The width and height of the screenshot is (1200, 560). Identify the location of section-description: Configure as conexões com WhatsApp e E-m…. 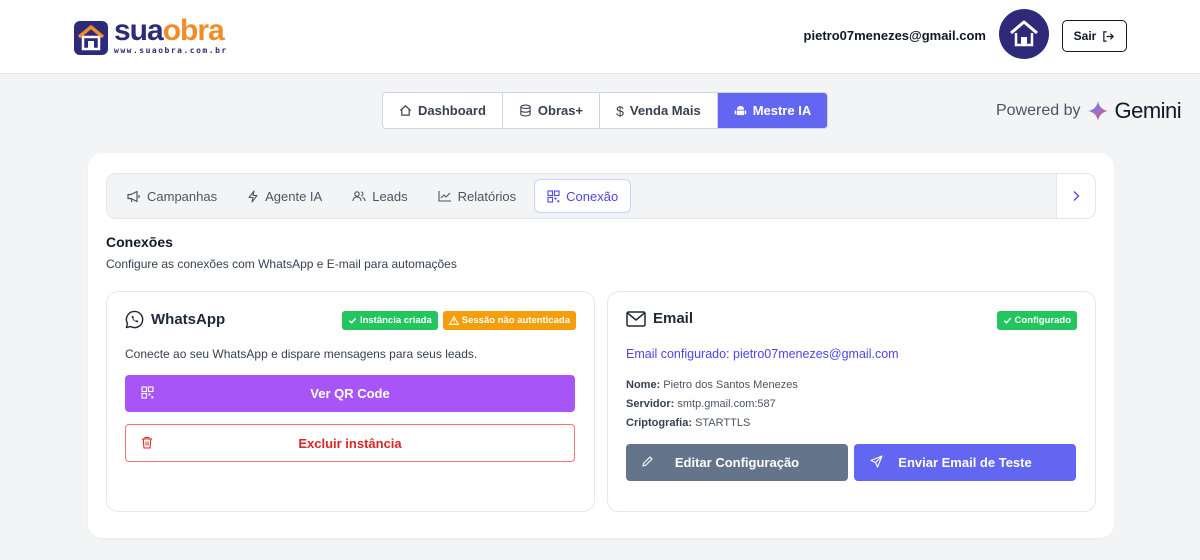
(281, 264).